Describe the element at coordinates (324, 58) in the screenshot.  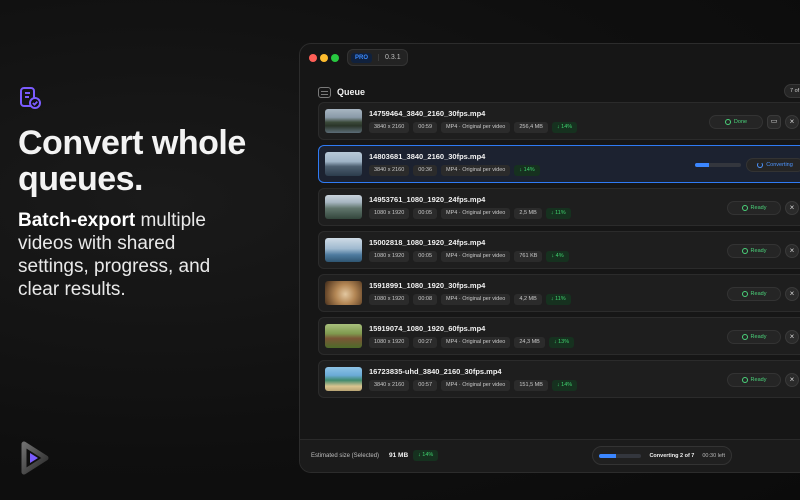
I see `minimize-window-button` at that location.